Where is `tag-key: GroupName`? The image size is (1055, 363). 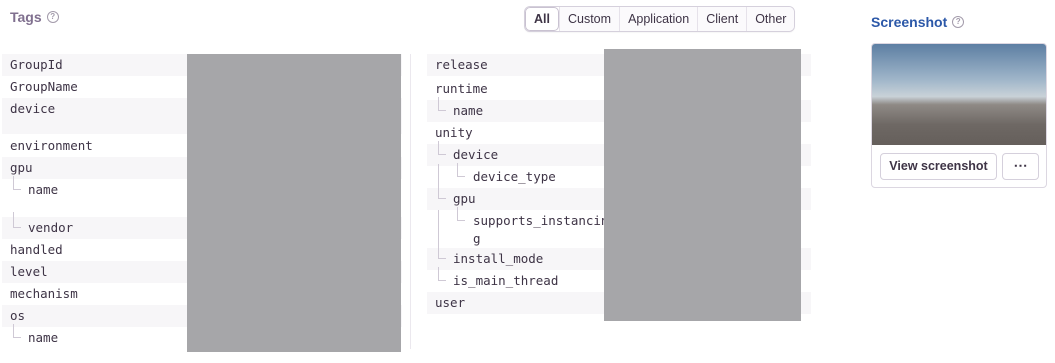 tag-key: GroupName is located at coordinates (44, 86).